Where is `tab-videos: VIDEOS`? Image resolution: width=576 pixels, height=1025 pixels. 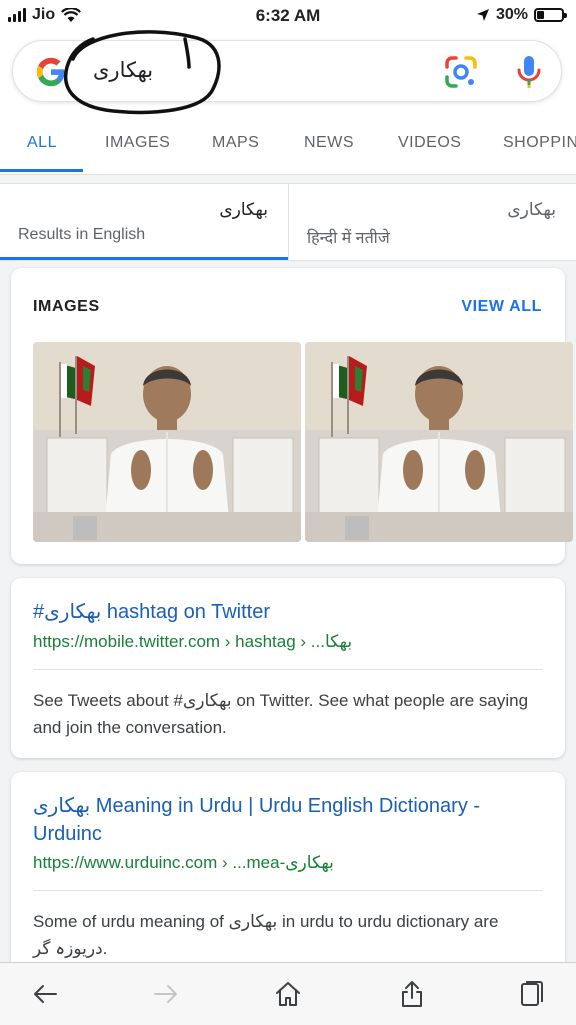 tab-videos: VIDEOS is located at coordinates (429, 143).